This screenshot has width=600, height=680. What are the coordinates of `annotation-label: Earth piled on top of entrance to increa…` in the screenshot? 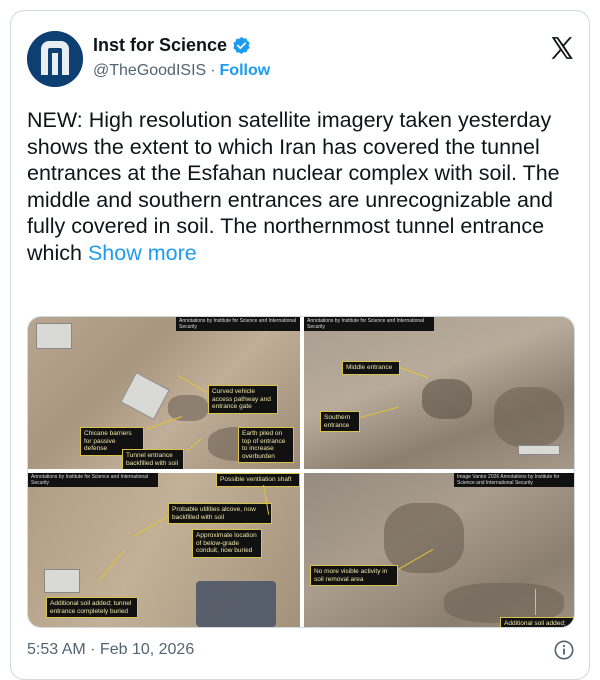 It's located at (266, 445).